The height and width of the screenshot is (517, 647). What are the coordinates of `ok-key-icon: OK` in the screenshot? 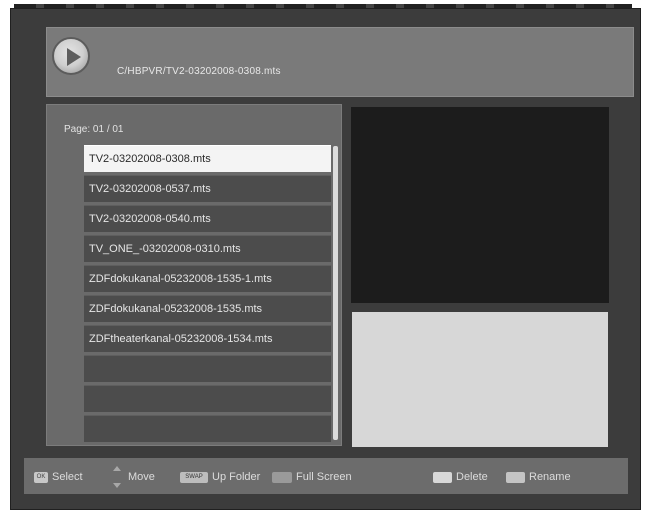 It's located at (41, 477).